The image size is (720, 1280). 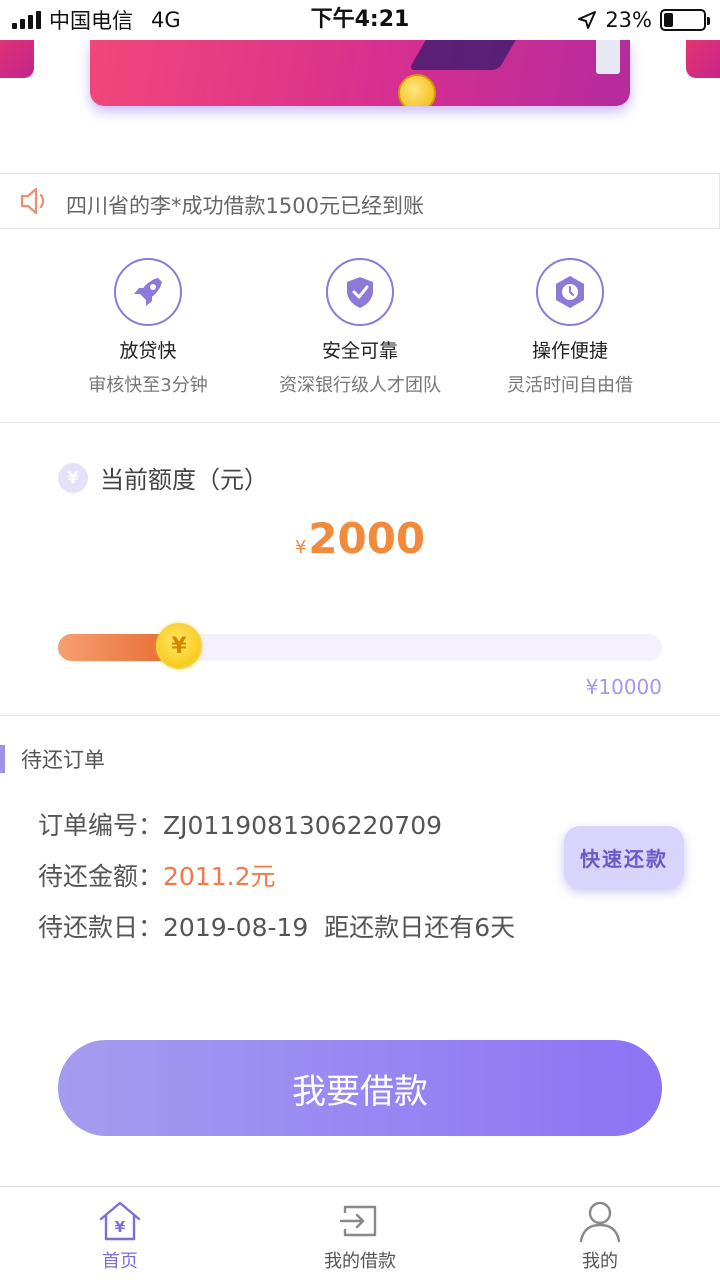 I want to click on location-arrow-icon, so click(x=587, y=20).